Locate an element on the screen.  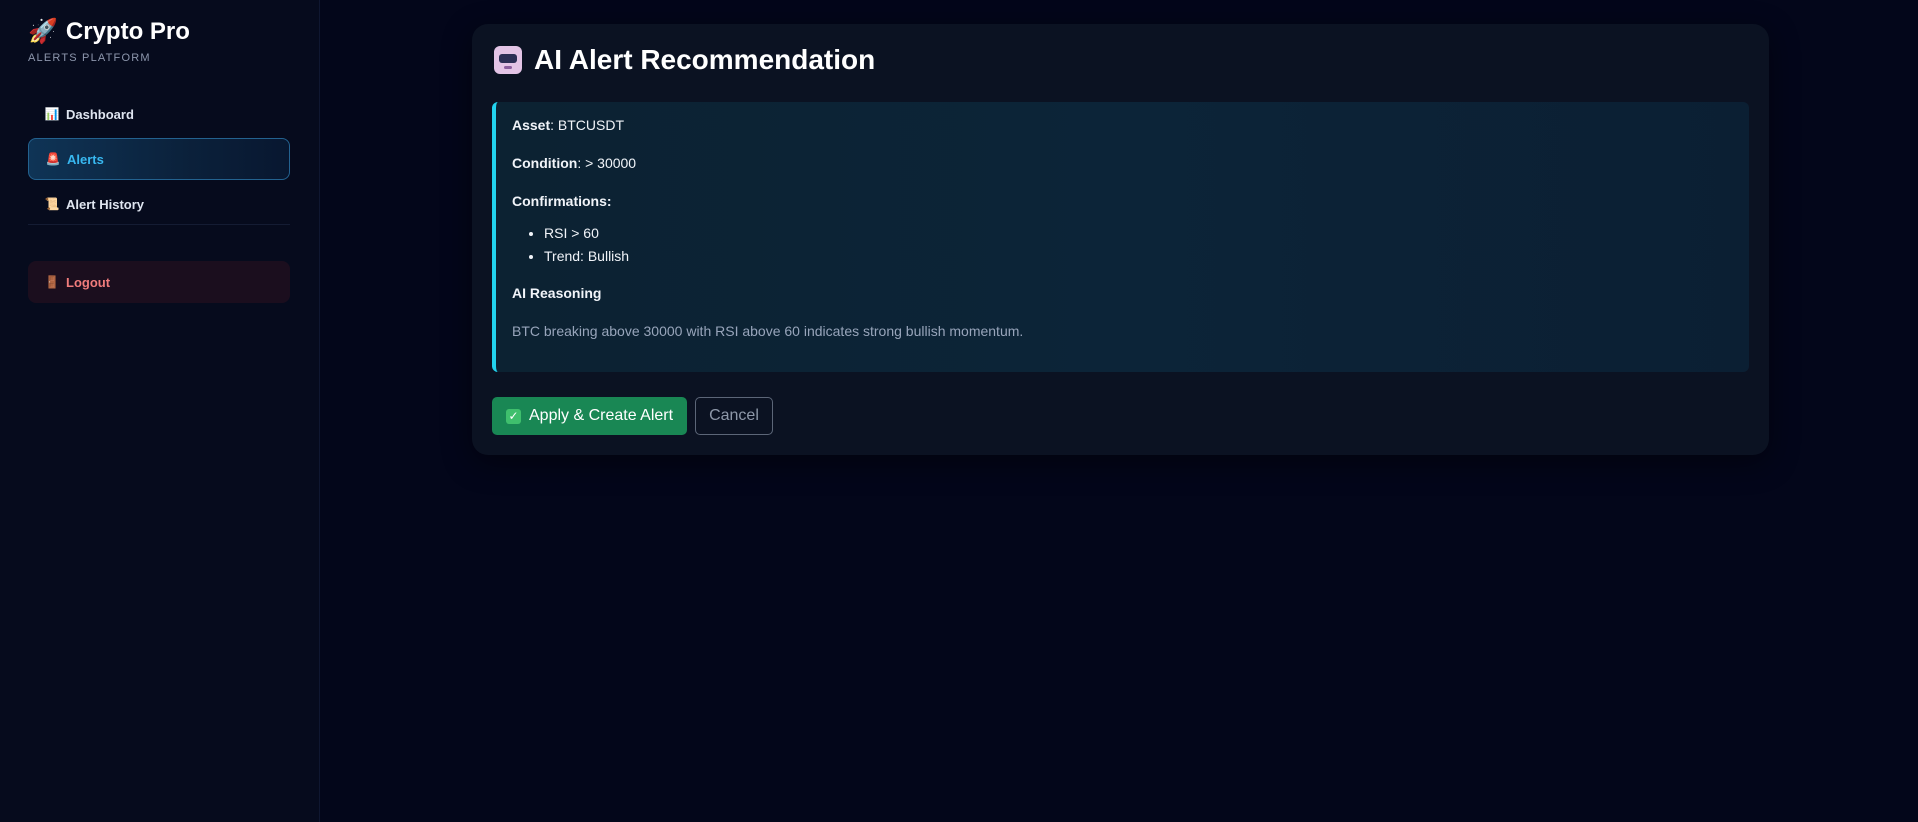
brand-title: 🚀 Crypto Pro is located at coordinates (109, 32).